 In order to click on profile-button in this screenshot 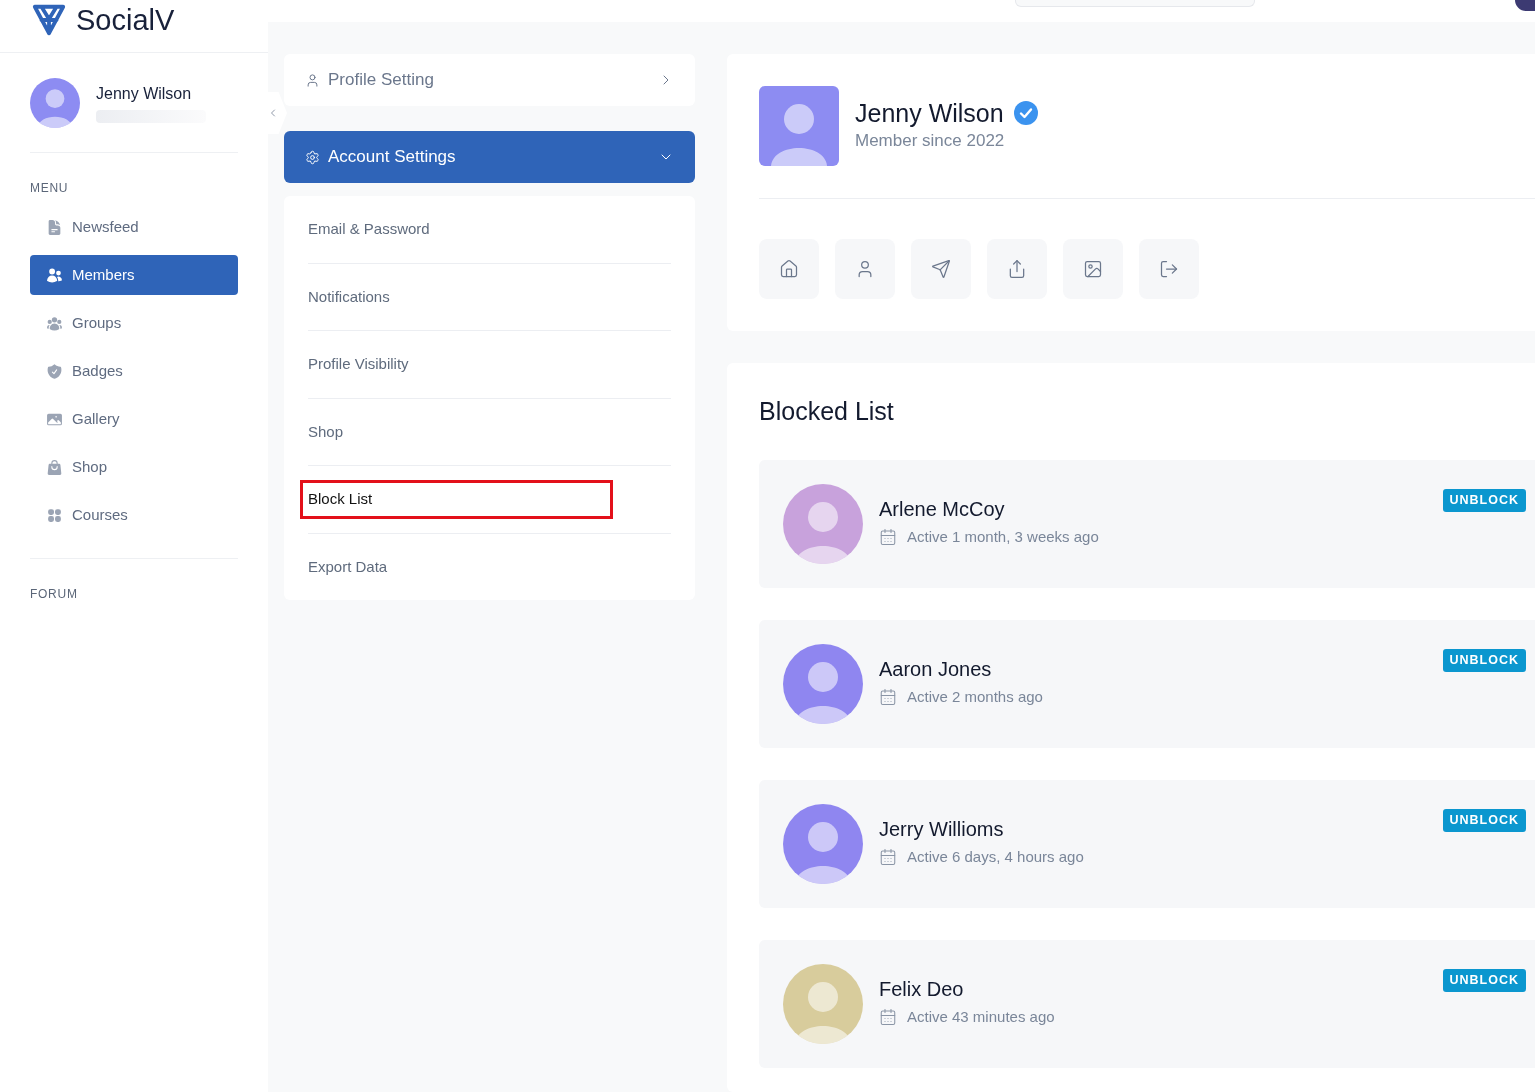, I will do `click(865, 269)`.